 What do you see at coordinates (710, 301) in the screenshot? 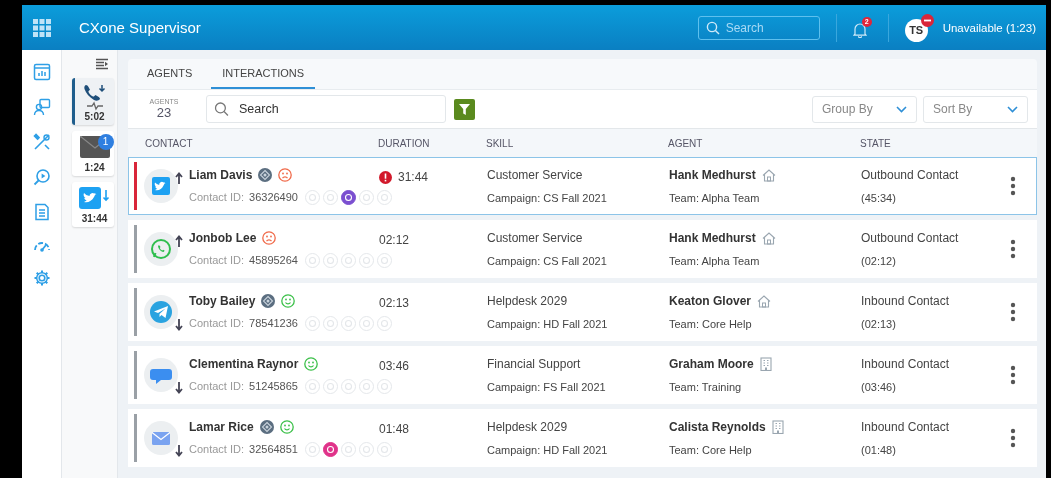
I see `agent-name: Keaton Glover` at bounding box center [710, 301].